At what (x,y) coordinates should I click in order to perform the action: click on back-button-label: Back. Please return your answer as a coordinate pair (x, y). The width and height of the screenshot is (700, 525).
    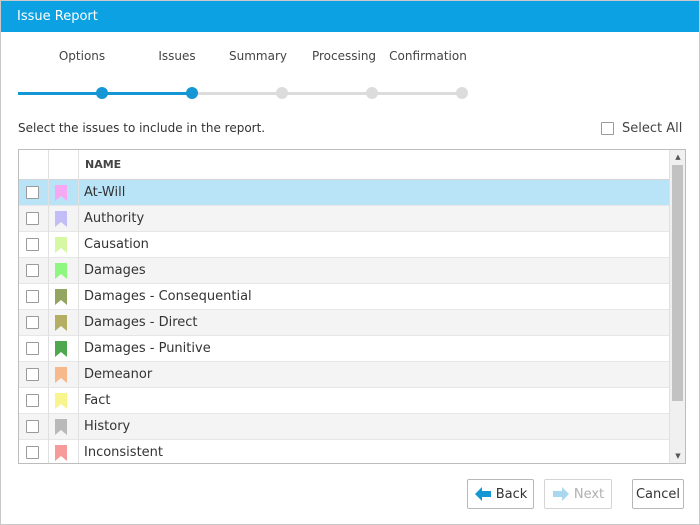
    Looking at the image, I should click on (511, 494).